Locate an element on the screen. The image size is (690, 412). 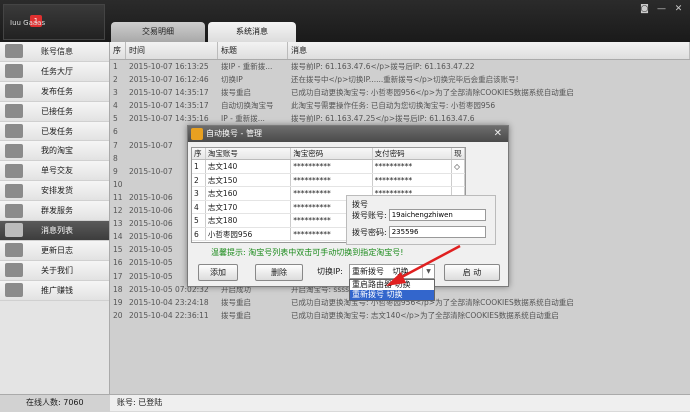
sidebar-item-label: 单号交友 is located at coordinates (57, 171).